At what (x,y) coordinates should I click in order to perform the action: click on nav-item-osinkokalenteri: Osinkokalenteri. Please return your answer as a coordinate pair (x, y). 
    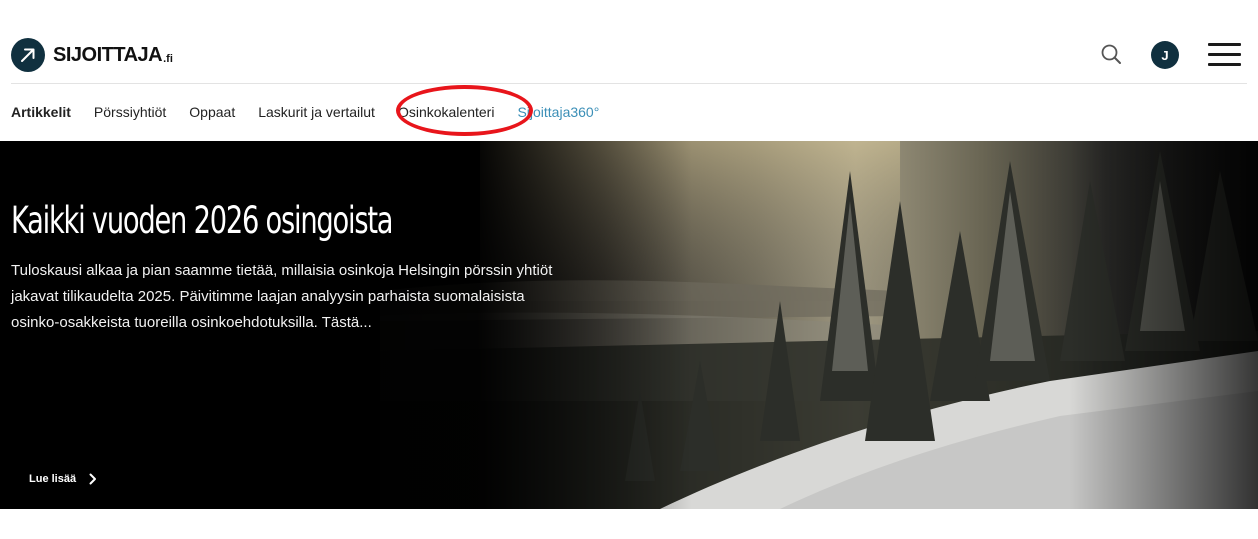
    Looking at the image, I should click on (446, 112).